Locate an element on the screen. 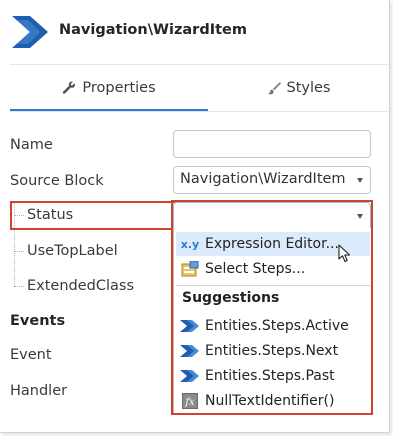 The width and height of the screenshot is (393, 436). tab-styles-label: Styles is located at coordinates (308, 87).